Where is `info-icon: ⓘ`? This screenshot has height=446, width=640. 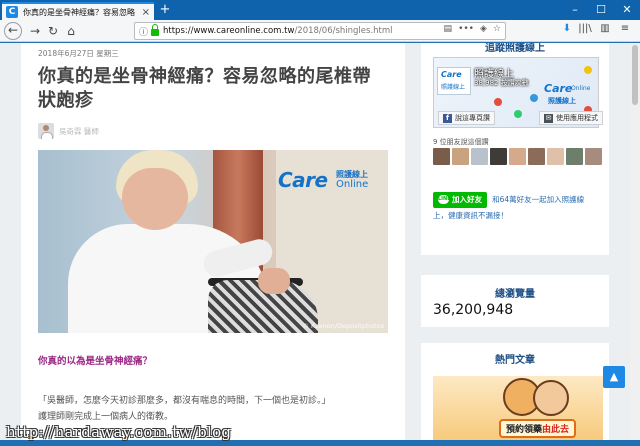
info-icon: ⓘ is located at coordinates (144, 31).